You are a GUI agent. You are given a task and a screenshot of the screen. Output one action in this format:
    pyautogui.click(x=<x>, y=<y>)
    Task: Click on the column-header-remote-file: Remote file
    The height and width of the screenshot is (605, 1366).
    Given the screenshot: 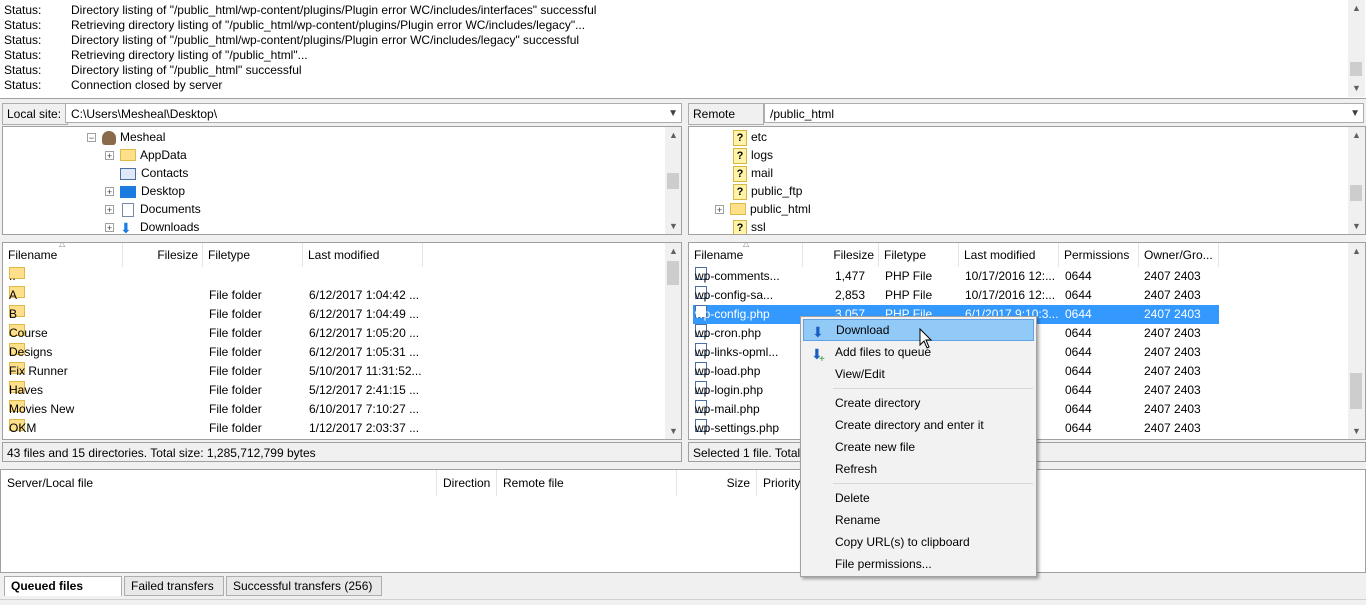 What is the action you would take?
    pyautogui.click(x=587, y=483)
    